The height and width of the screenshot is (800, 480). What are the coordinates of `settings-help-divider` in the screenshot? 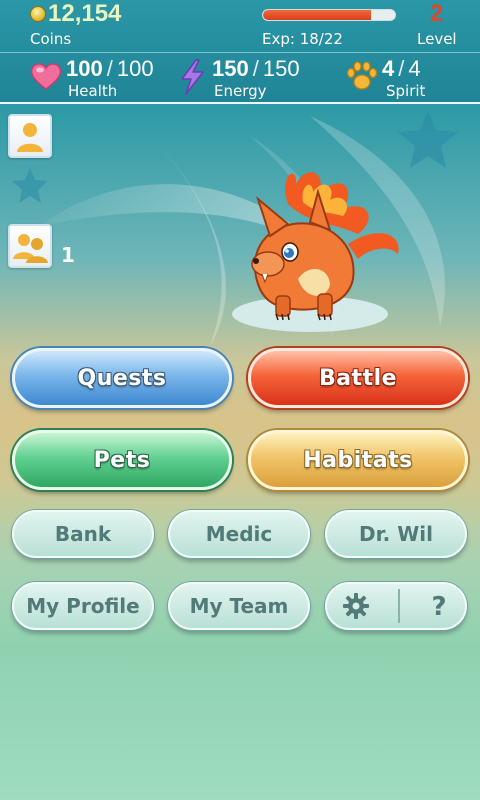 It's located at (398, 606).